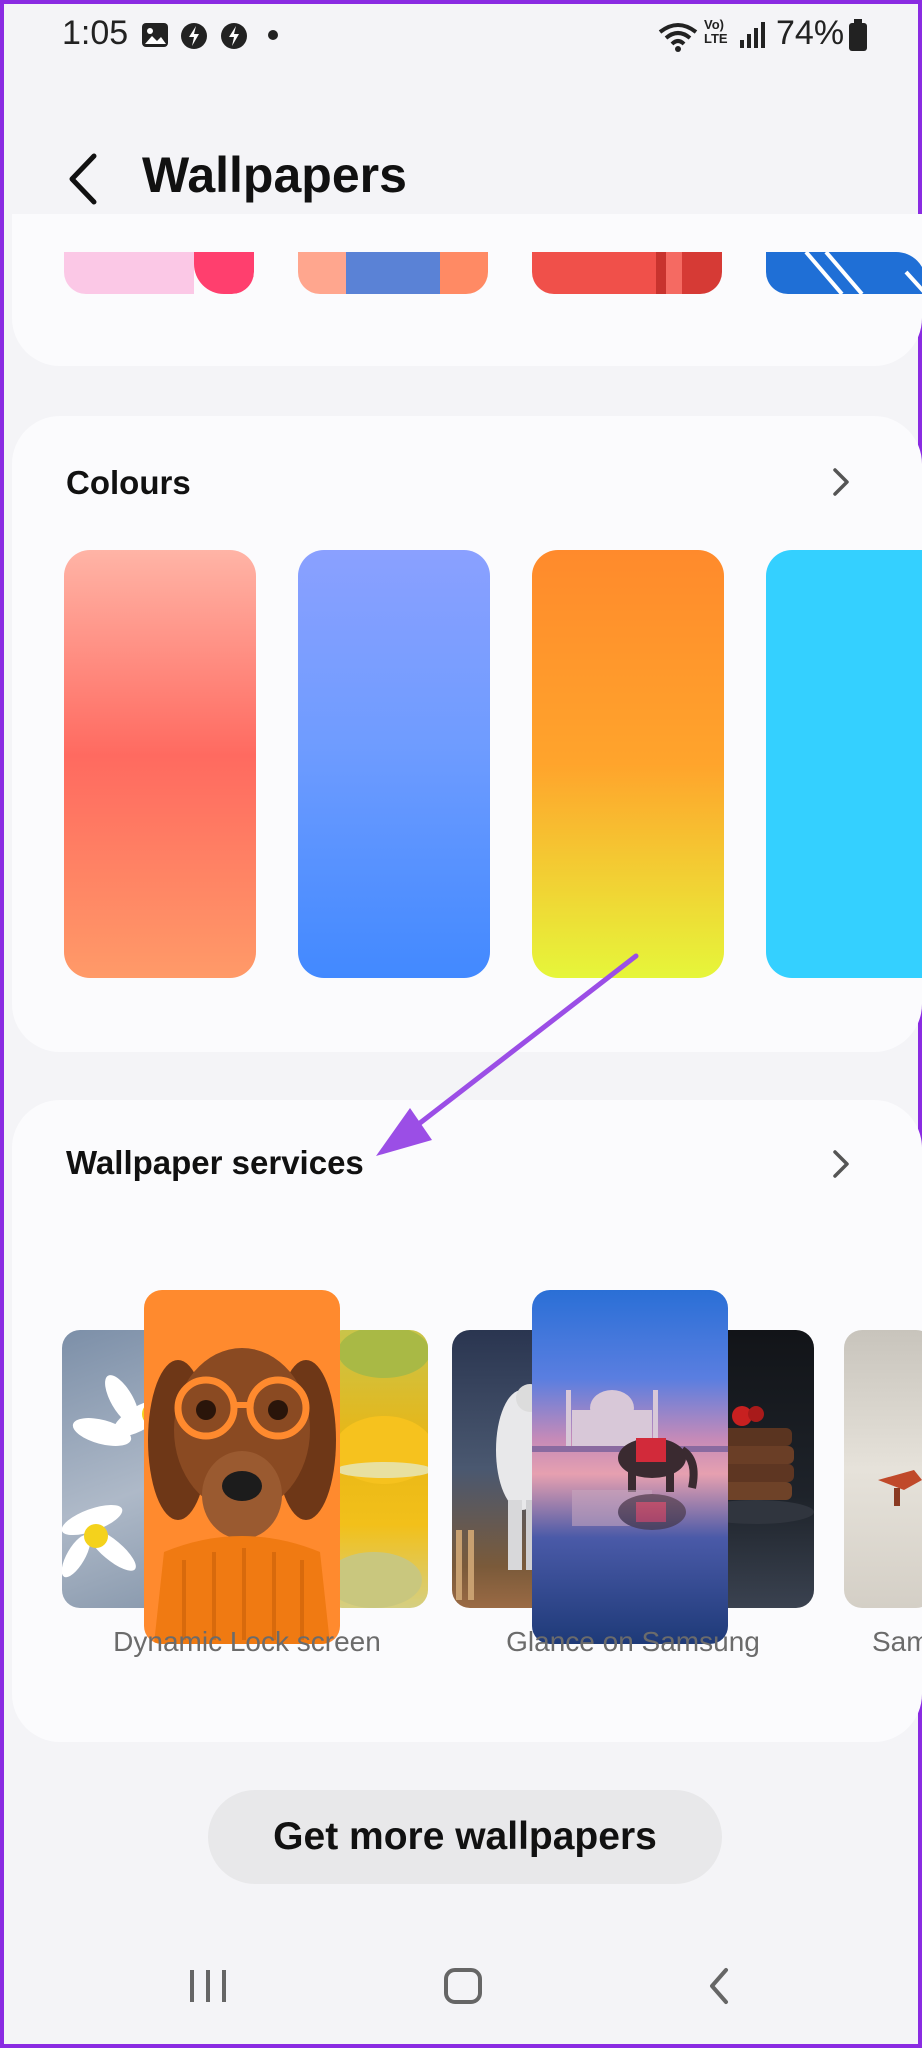 The height and width of the screenshot is (2048, 922). What do you see at coordinates (84, 179) in the screenshot?
I see `back-arrow-icon` at bounding box center [84, 179].